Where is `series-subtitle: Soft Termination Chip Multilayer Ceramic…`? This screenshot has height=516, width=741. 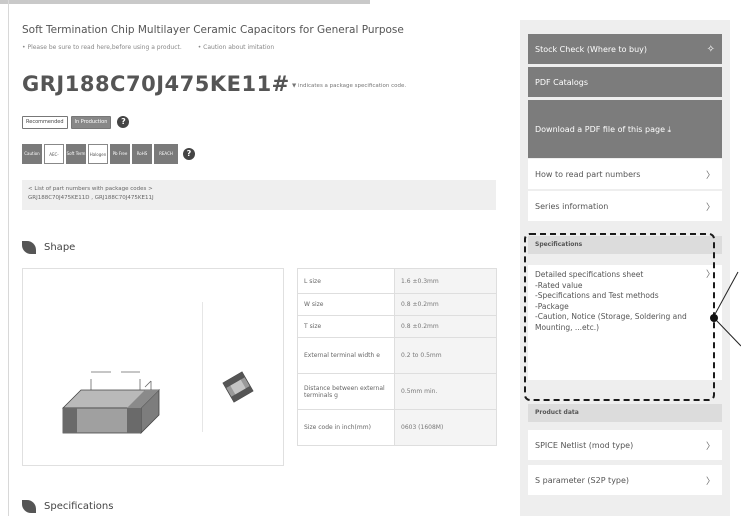 series-subtitle: Soft Termination Chip Multilayer Ceramic… is located at coordinates (213, 30).